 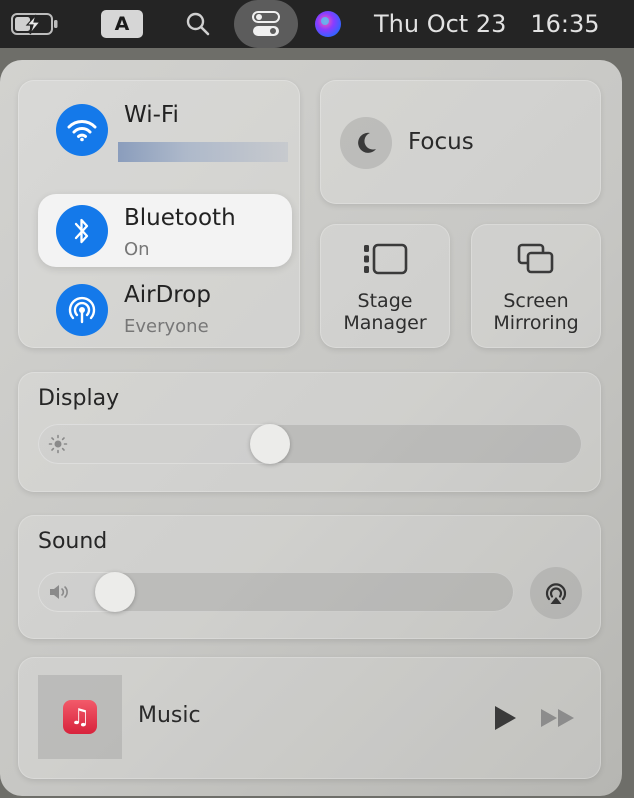 I want to click on clock-time: 16:35, so click(x=565, y=24).